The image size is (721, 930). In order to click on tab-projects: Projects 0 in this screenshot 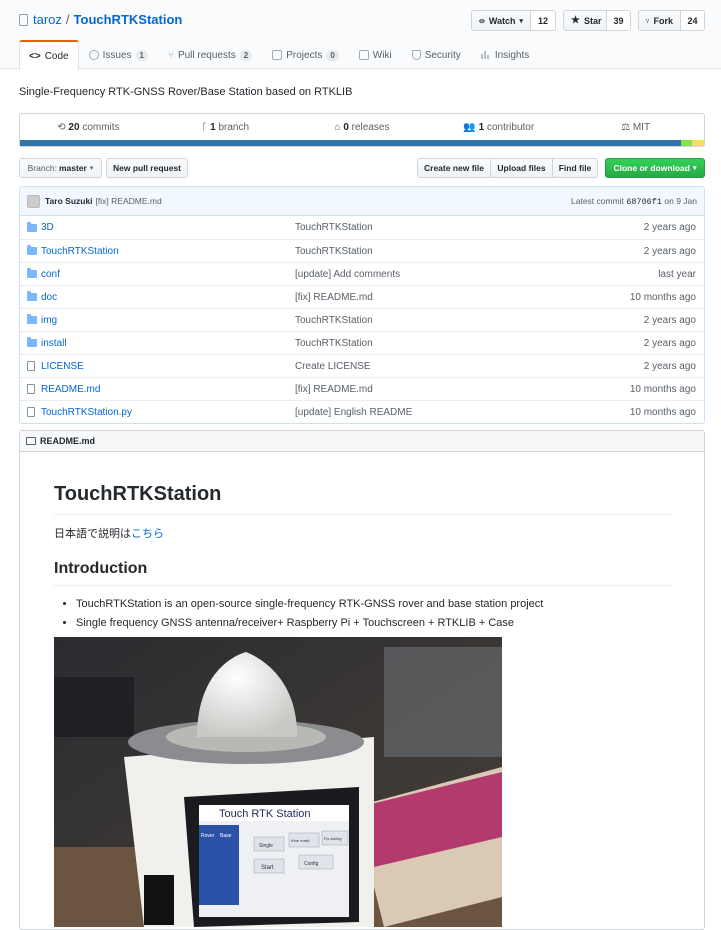, I will do `click(305, 54)`.